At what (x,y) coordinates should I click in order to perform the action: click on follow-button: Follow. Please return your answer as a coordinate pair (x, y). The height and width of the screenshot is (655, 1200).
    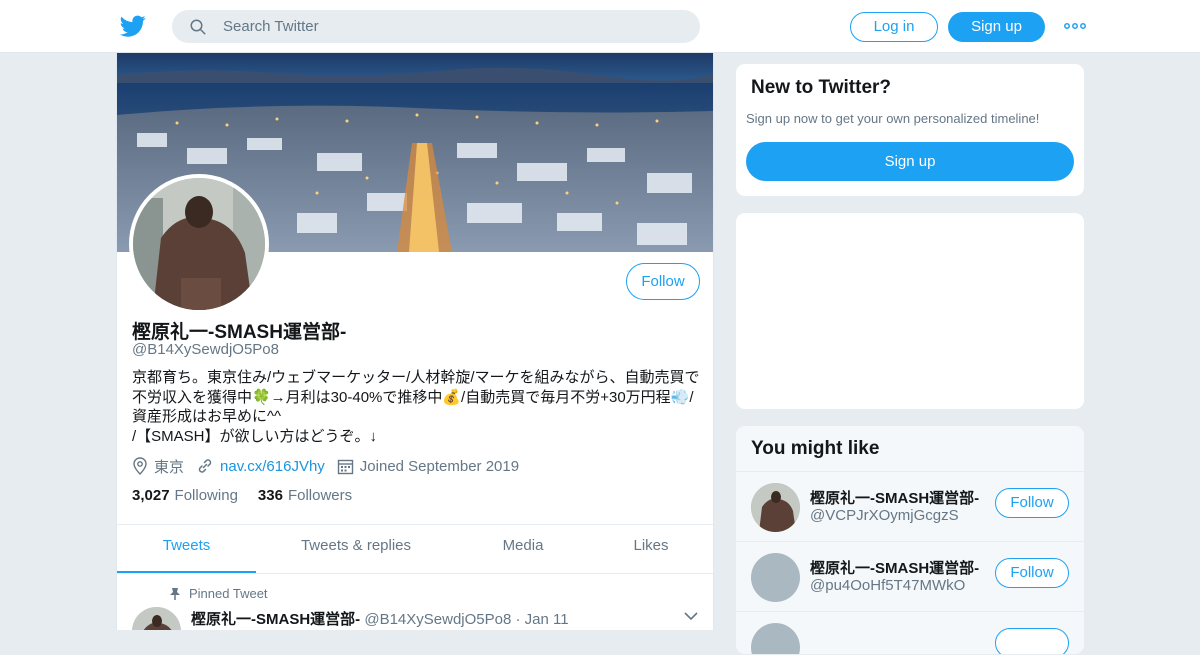
    Looking at the image, I should click on (663, 281).